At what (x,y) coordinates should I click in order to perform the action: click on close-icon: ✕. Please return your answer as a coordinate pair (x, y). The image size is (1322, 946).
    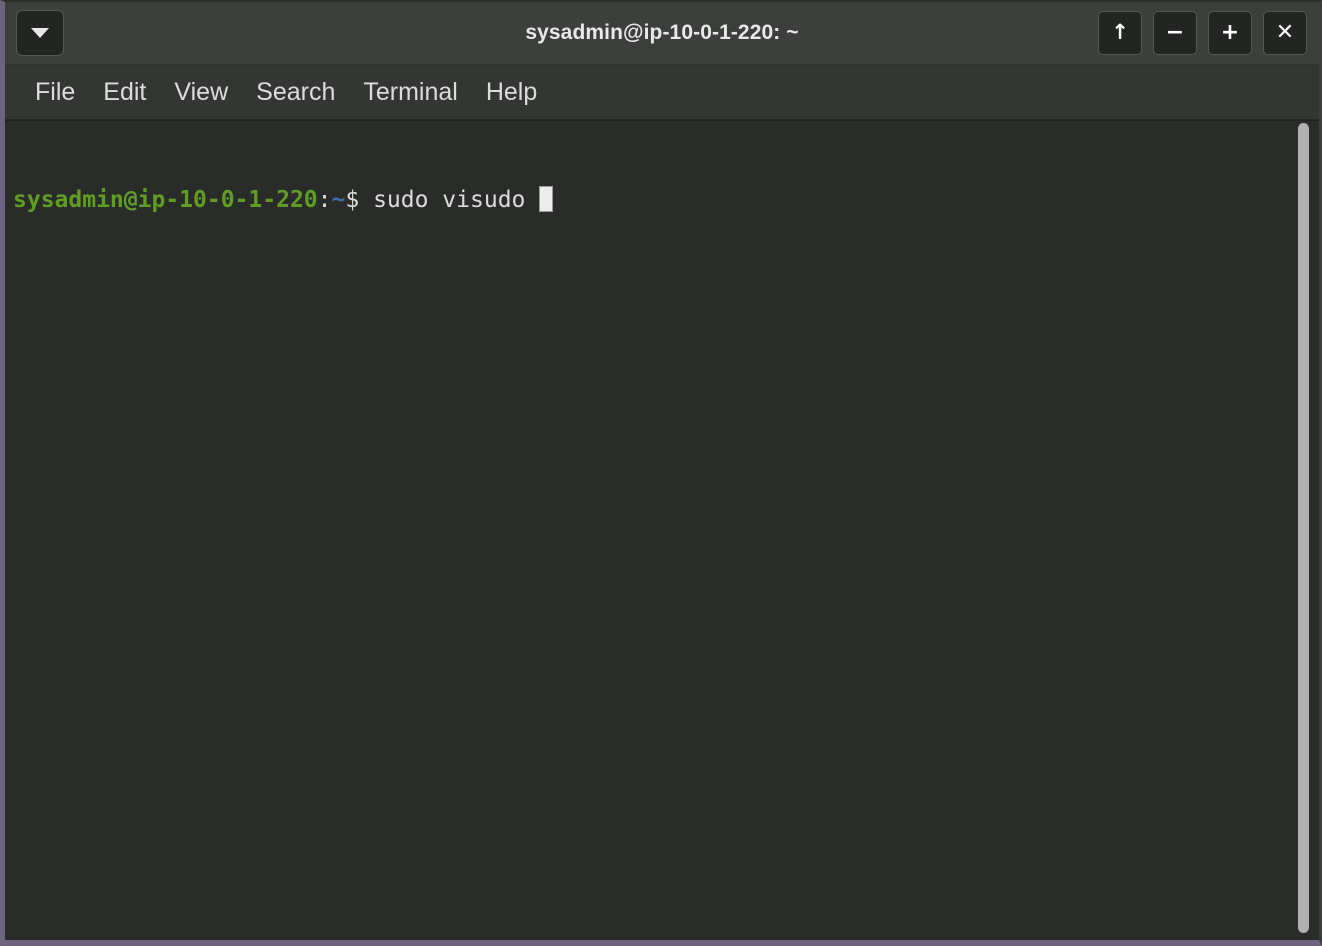
    Looking at the image, I should click on (1285, 32).